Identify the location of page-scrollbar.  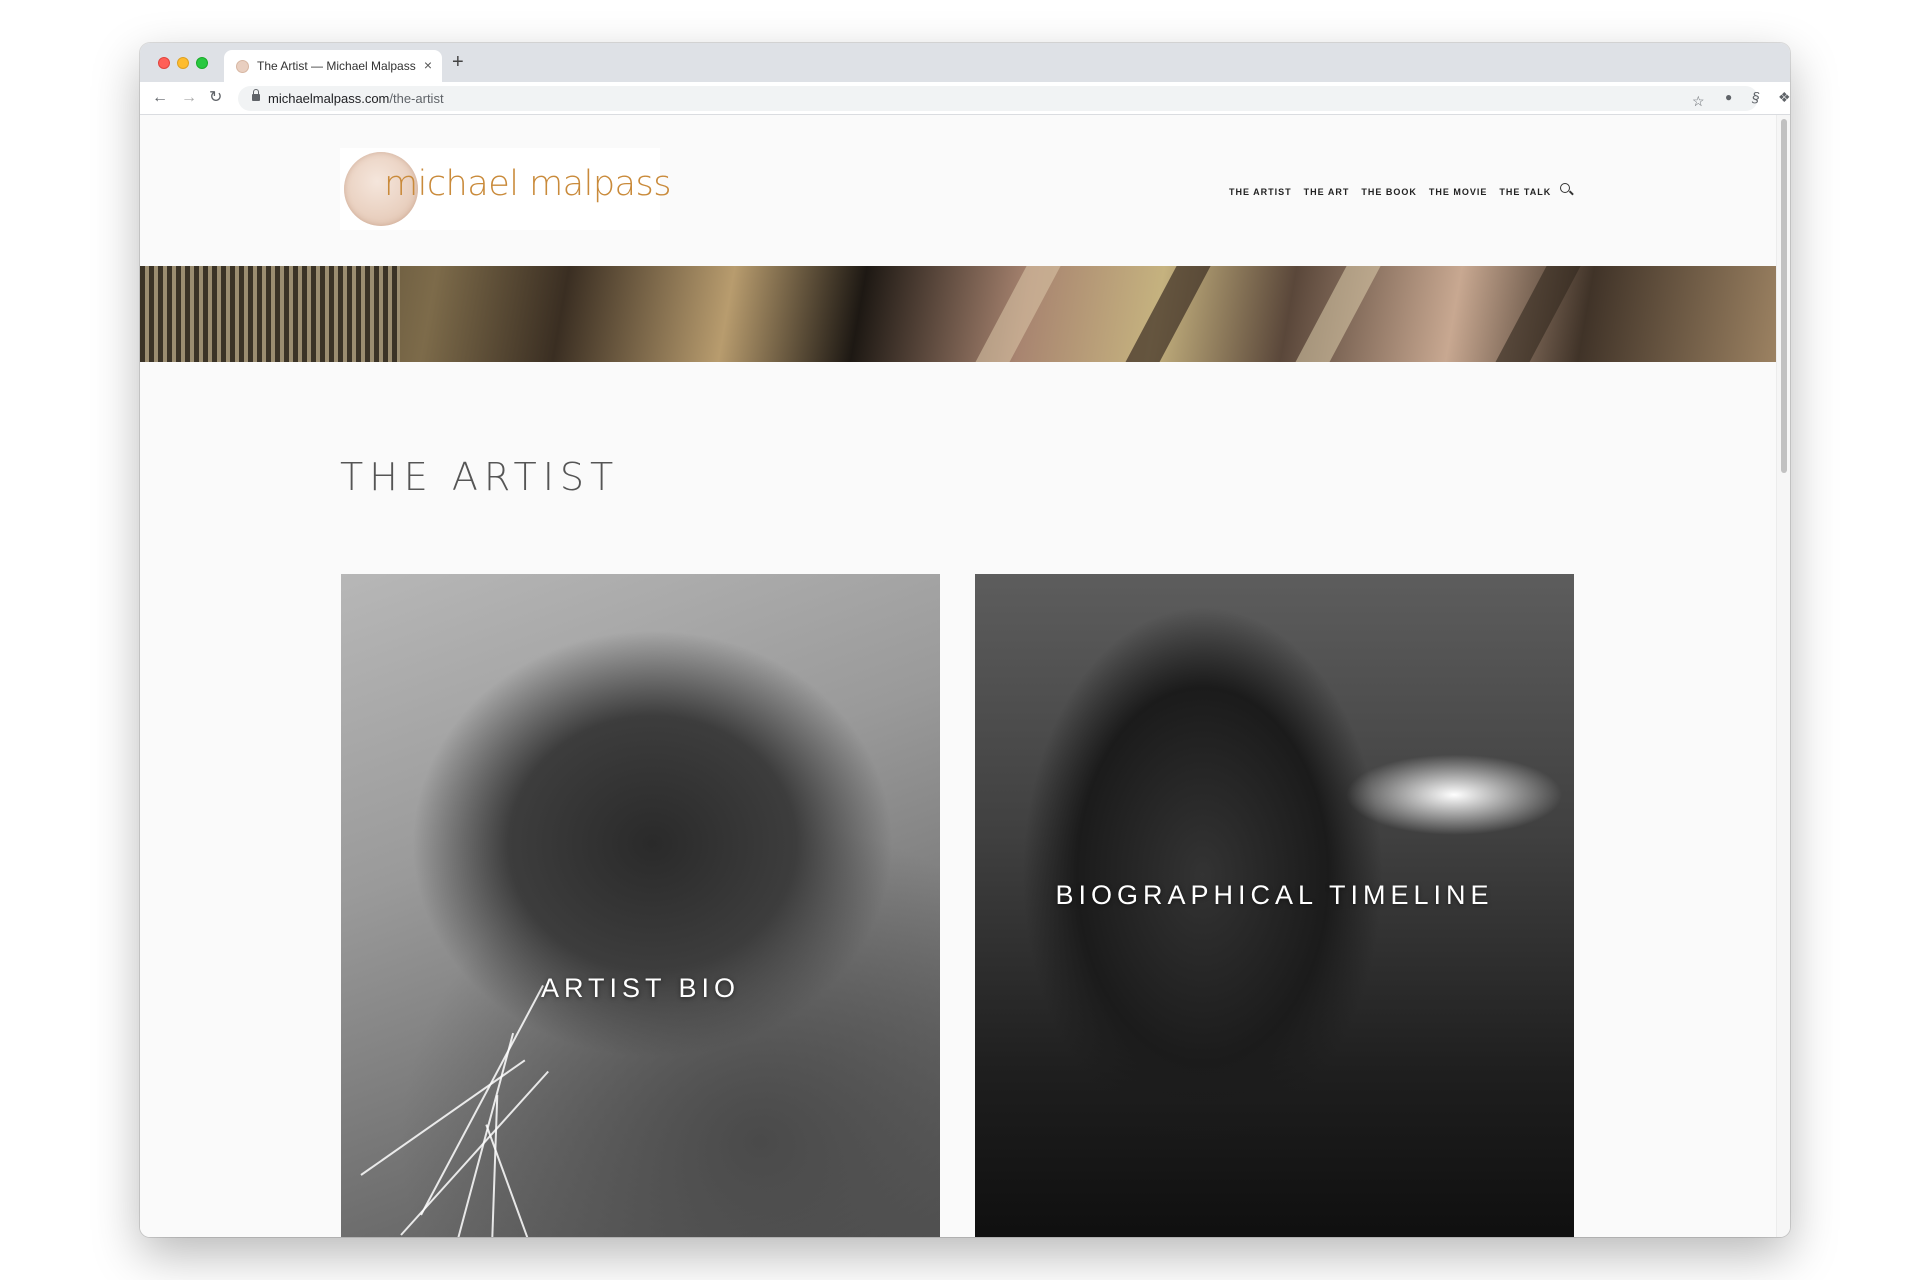
(1783, 676).